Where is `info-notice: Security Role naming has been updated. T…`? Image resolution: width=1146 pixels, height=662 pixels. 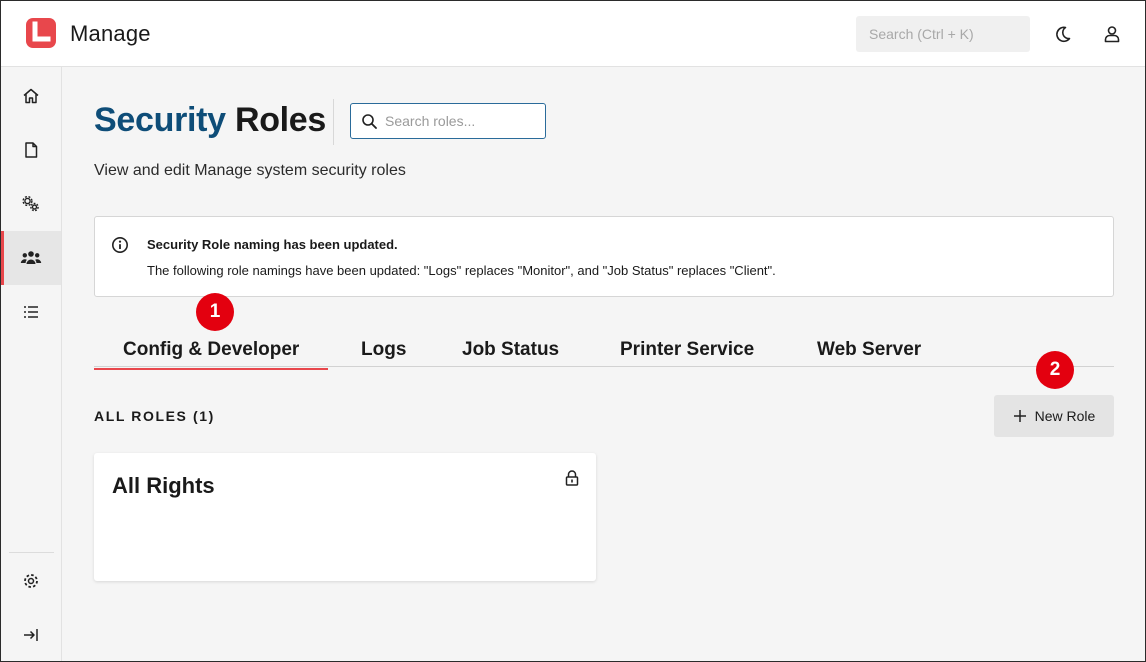
info-notice: Security Role naming has been updated. T… is located at coordinates (604, 256).